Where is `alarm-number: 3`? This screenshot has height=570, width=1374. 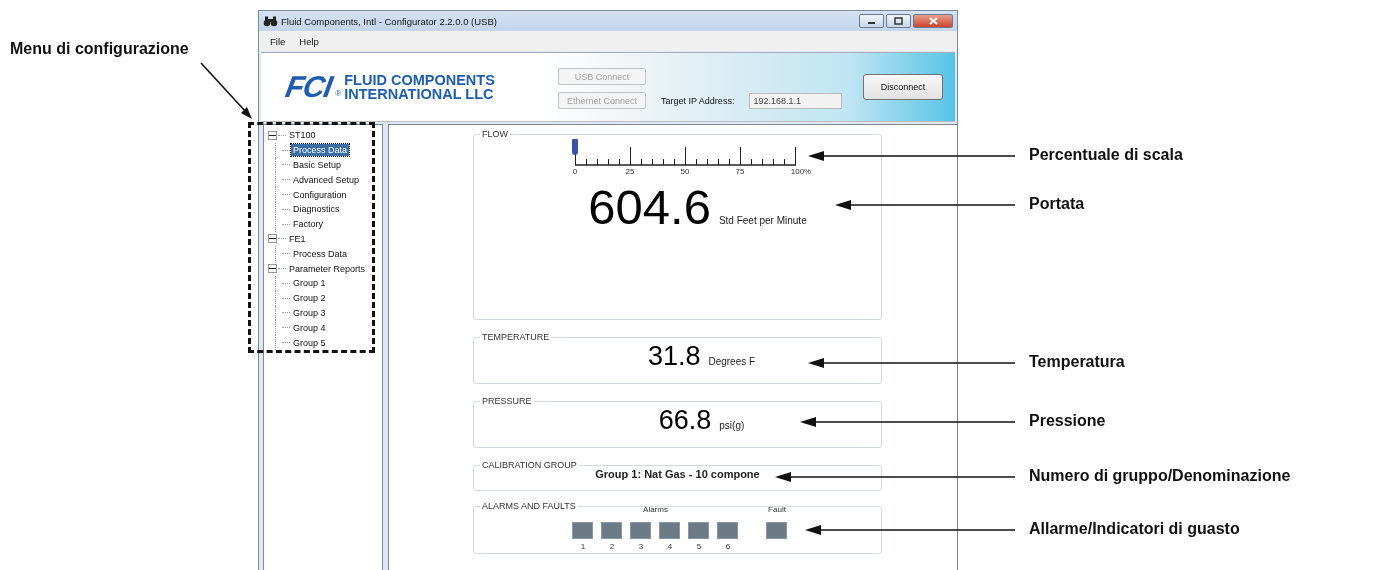
alarm-number: 3 is located at coordinates (641, 546).